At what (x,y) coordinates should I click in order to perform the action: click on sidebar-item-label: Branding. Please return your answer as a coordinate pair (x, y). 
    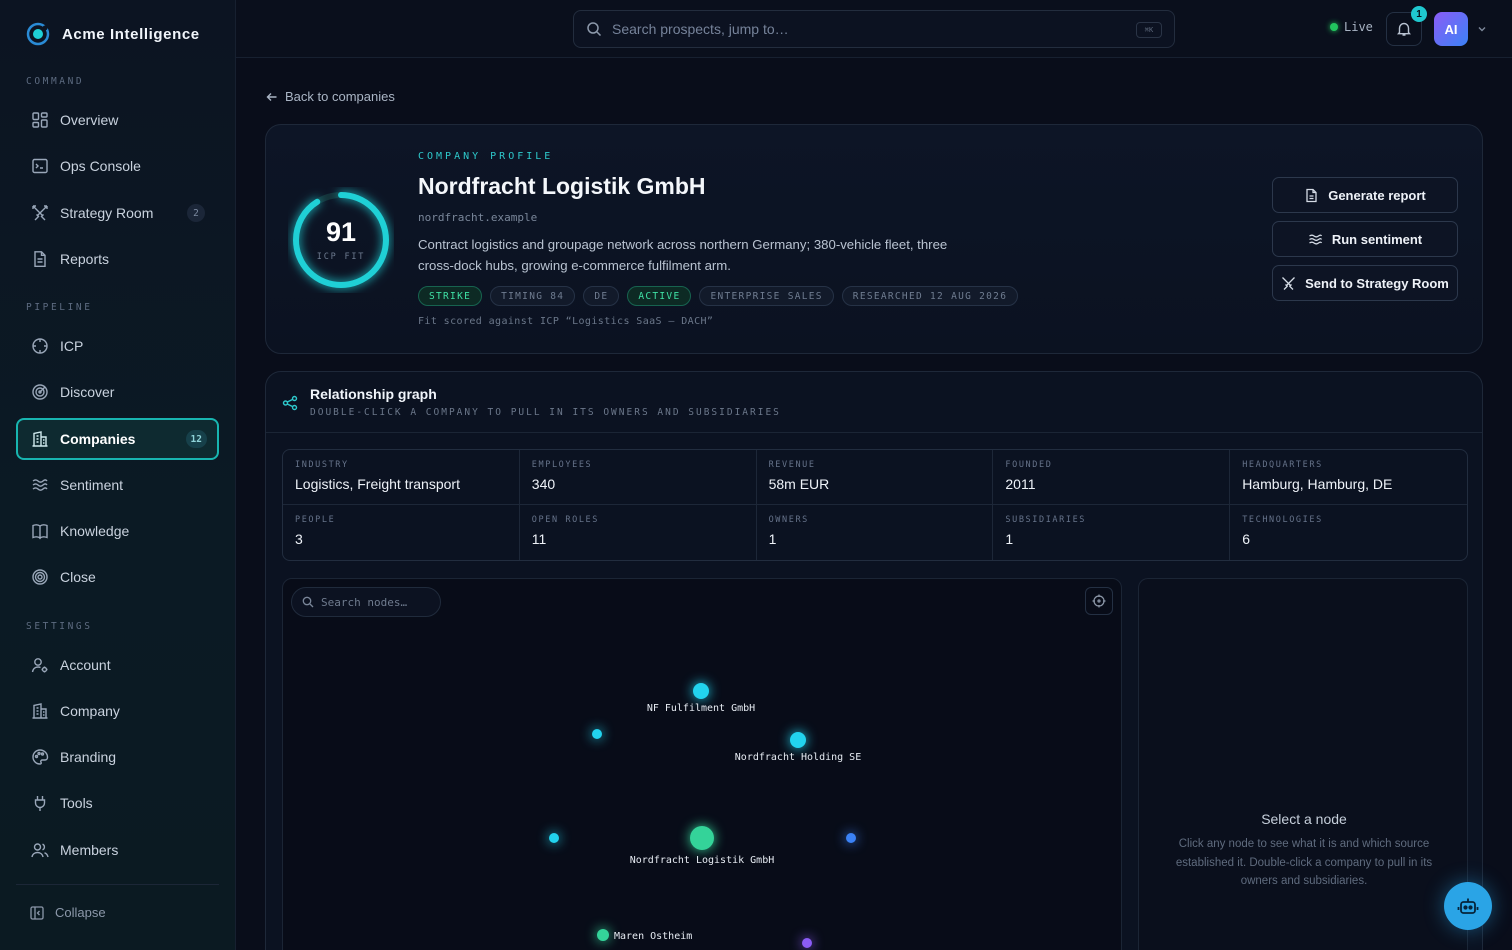
    Looking at the image, I should click on (88, 757).